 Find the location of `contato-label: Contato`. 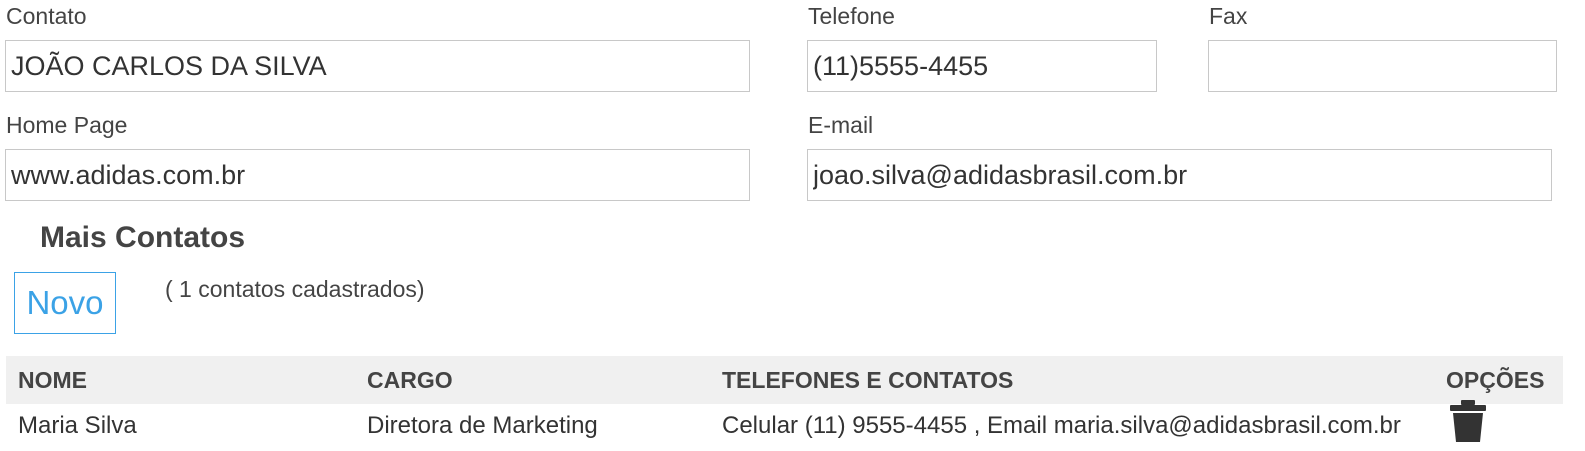

contato-label: Contato is located at coordinates (46, 16).